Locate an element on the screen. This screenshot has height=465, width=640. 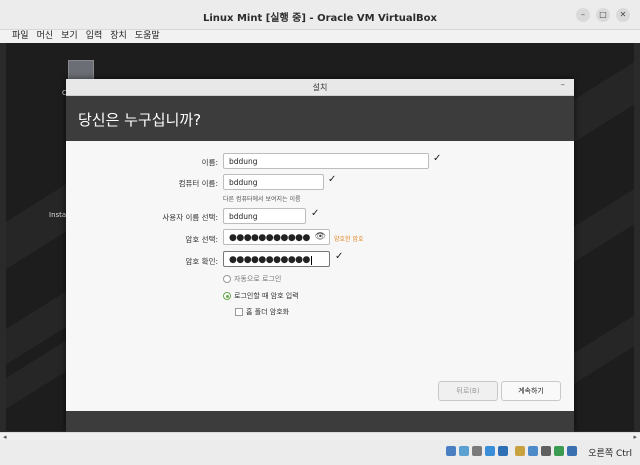
encrypt-home-checkbox is located at coordinates (239, 312).